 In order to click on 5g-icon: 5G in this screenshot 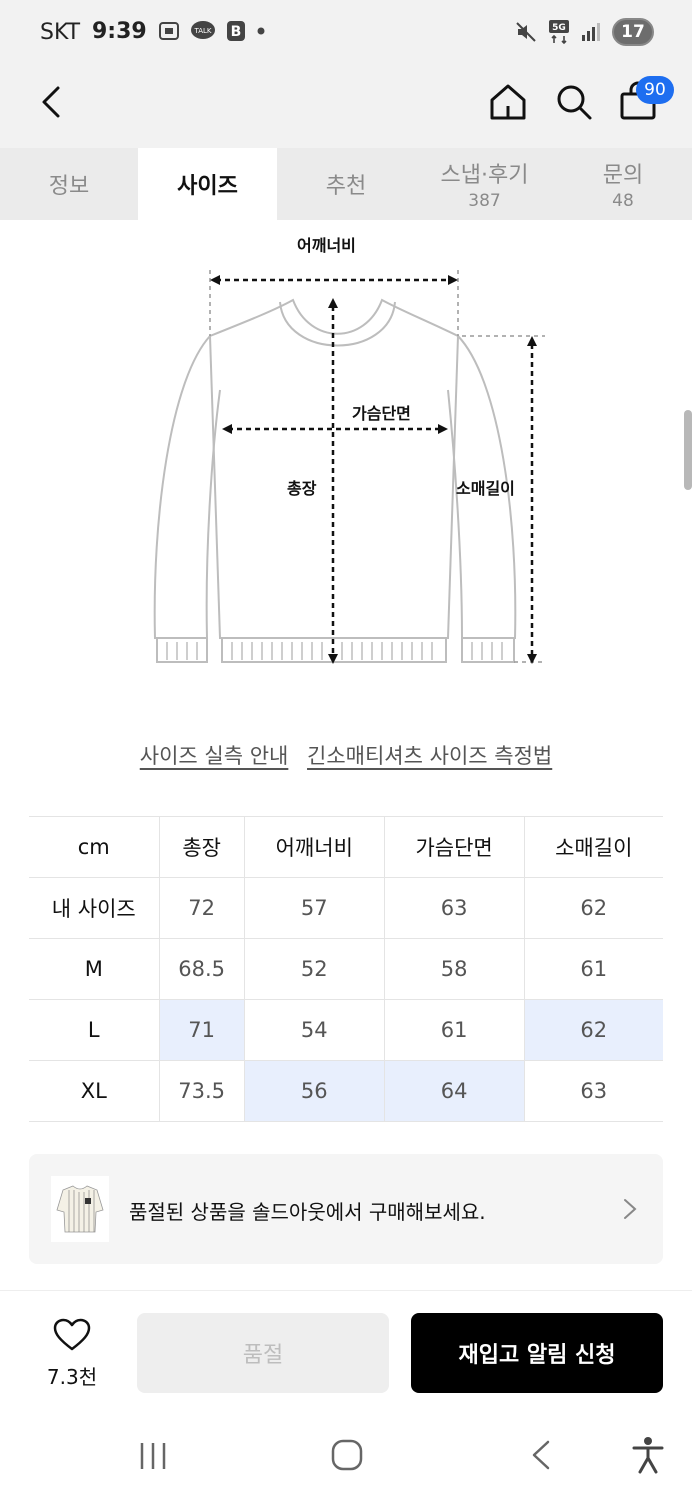, I will do `click(559, 32)`.